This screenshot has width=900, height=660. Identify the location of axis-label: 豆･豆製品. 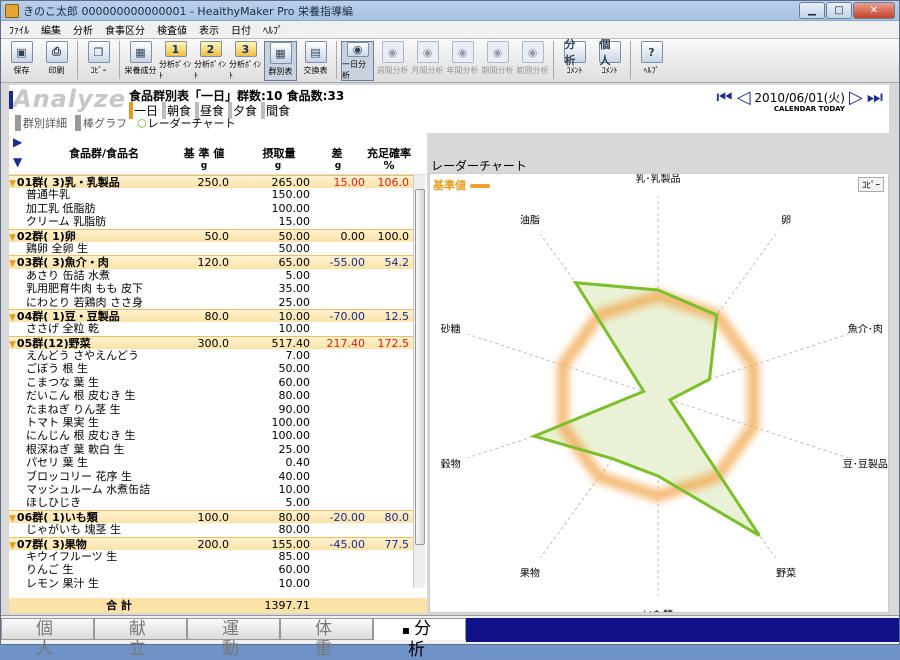
(865, 463).